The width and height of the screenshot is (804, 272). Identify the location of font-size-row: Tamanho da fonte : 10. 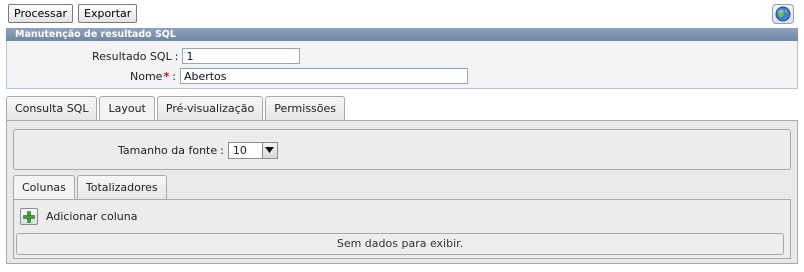
(198, 150).